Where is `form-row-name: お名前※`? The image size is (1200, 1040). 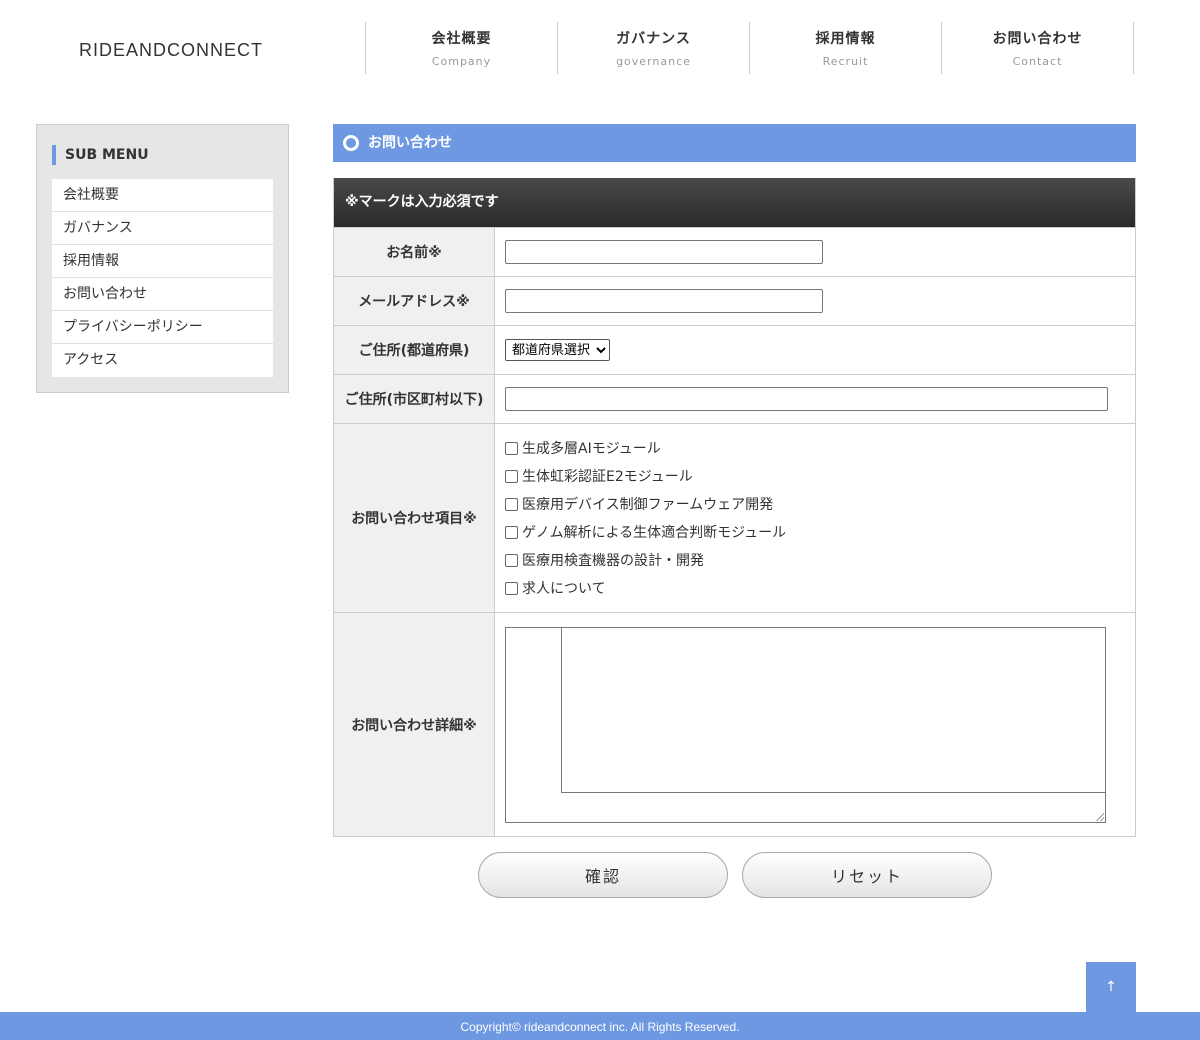
form-row-name: お名前※ is located at coordinates (734, 251).